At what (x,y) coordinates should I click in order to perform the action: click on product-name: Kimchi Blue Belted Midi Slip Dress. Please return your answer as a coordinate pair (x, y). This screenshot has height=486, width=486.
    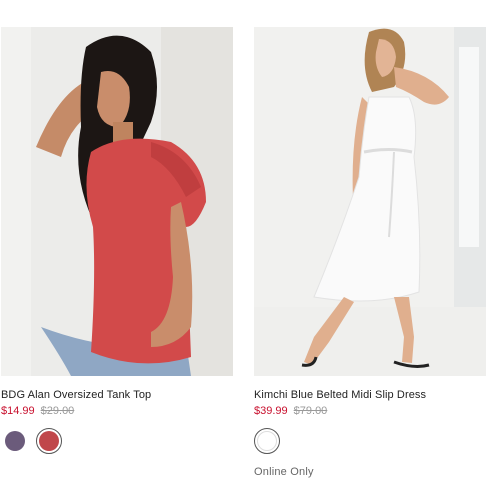
    Looking at the image, I should click on (370, 395).